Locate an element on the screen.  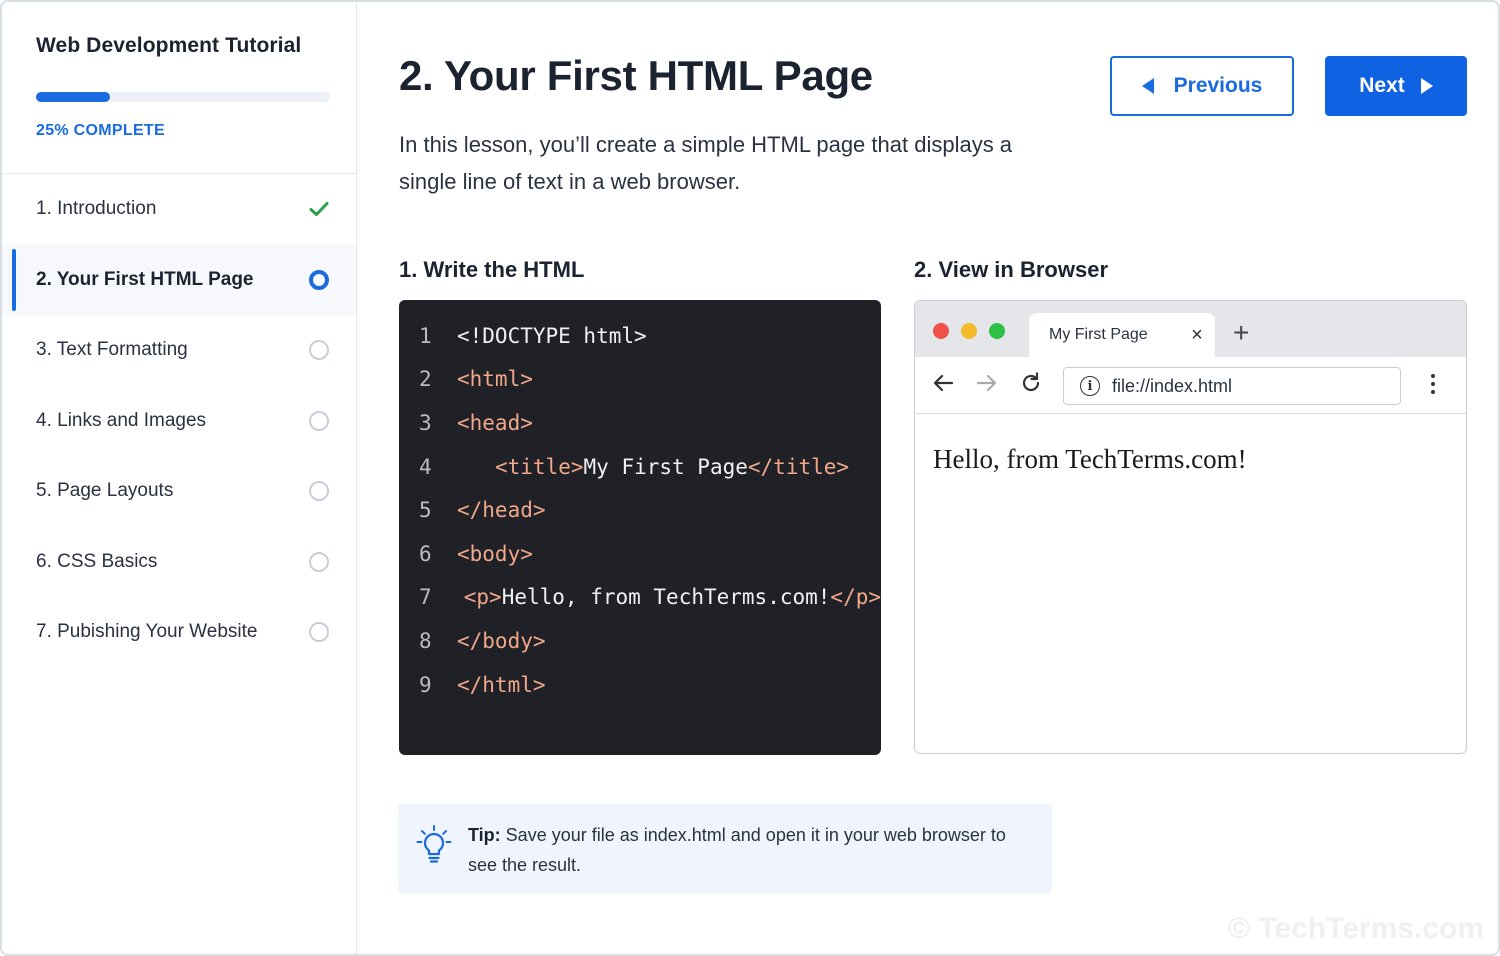
line-number: 2 is located at coordinates (425, 379).